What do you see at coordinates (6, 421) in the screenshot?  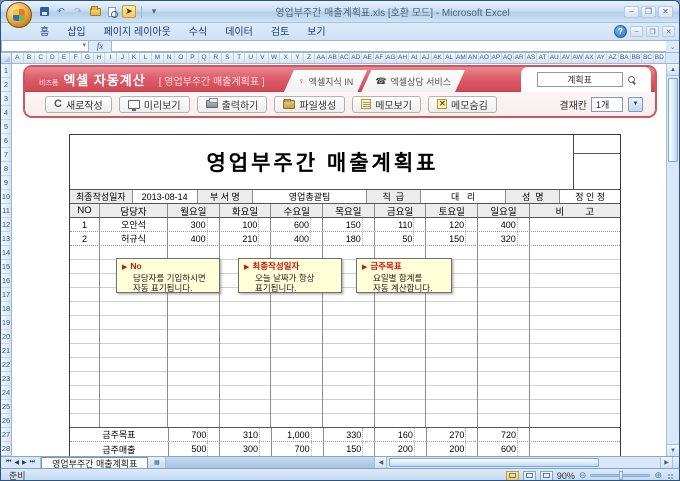 I see `row-header-26: 26` at bounding box center [6, 421].